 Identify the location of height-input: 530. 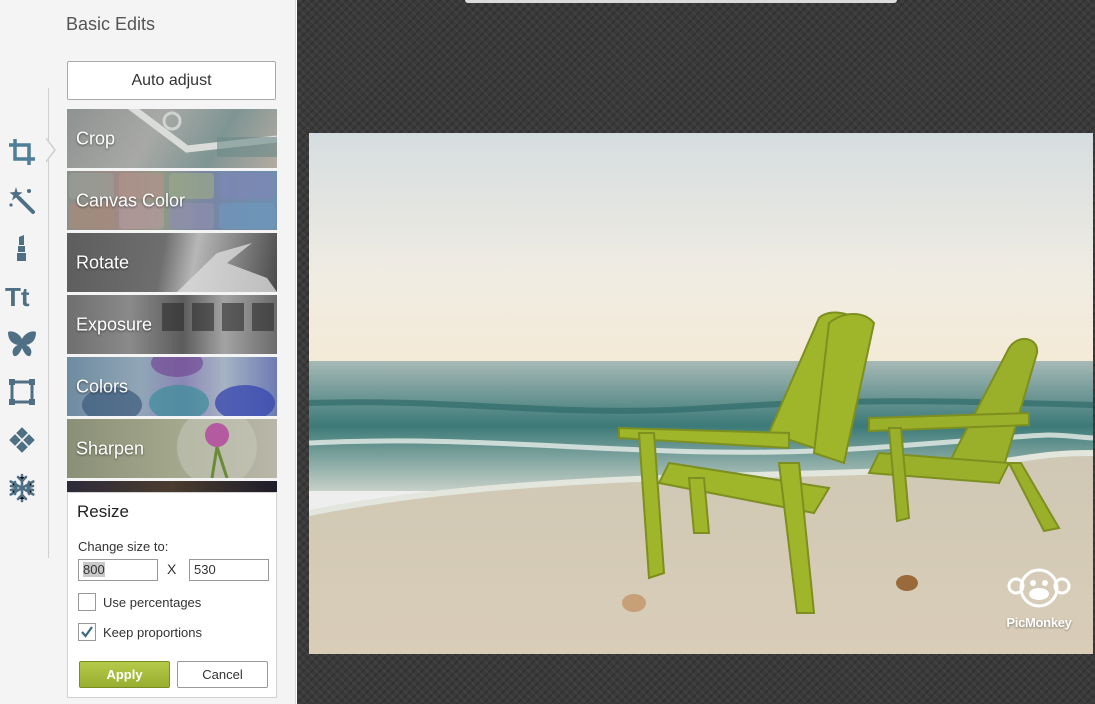
(229, 570).